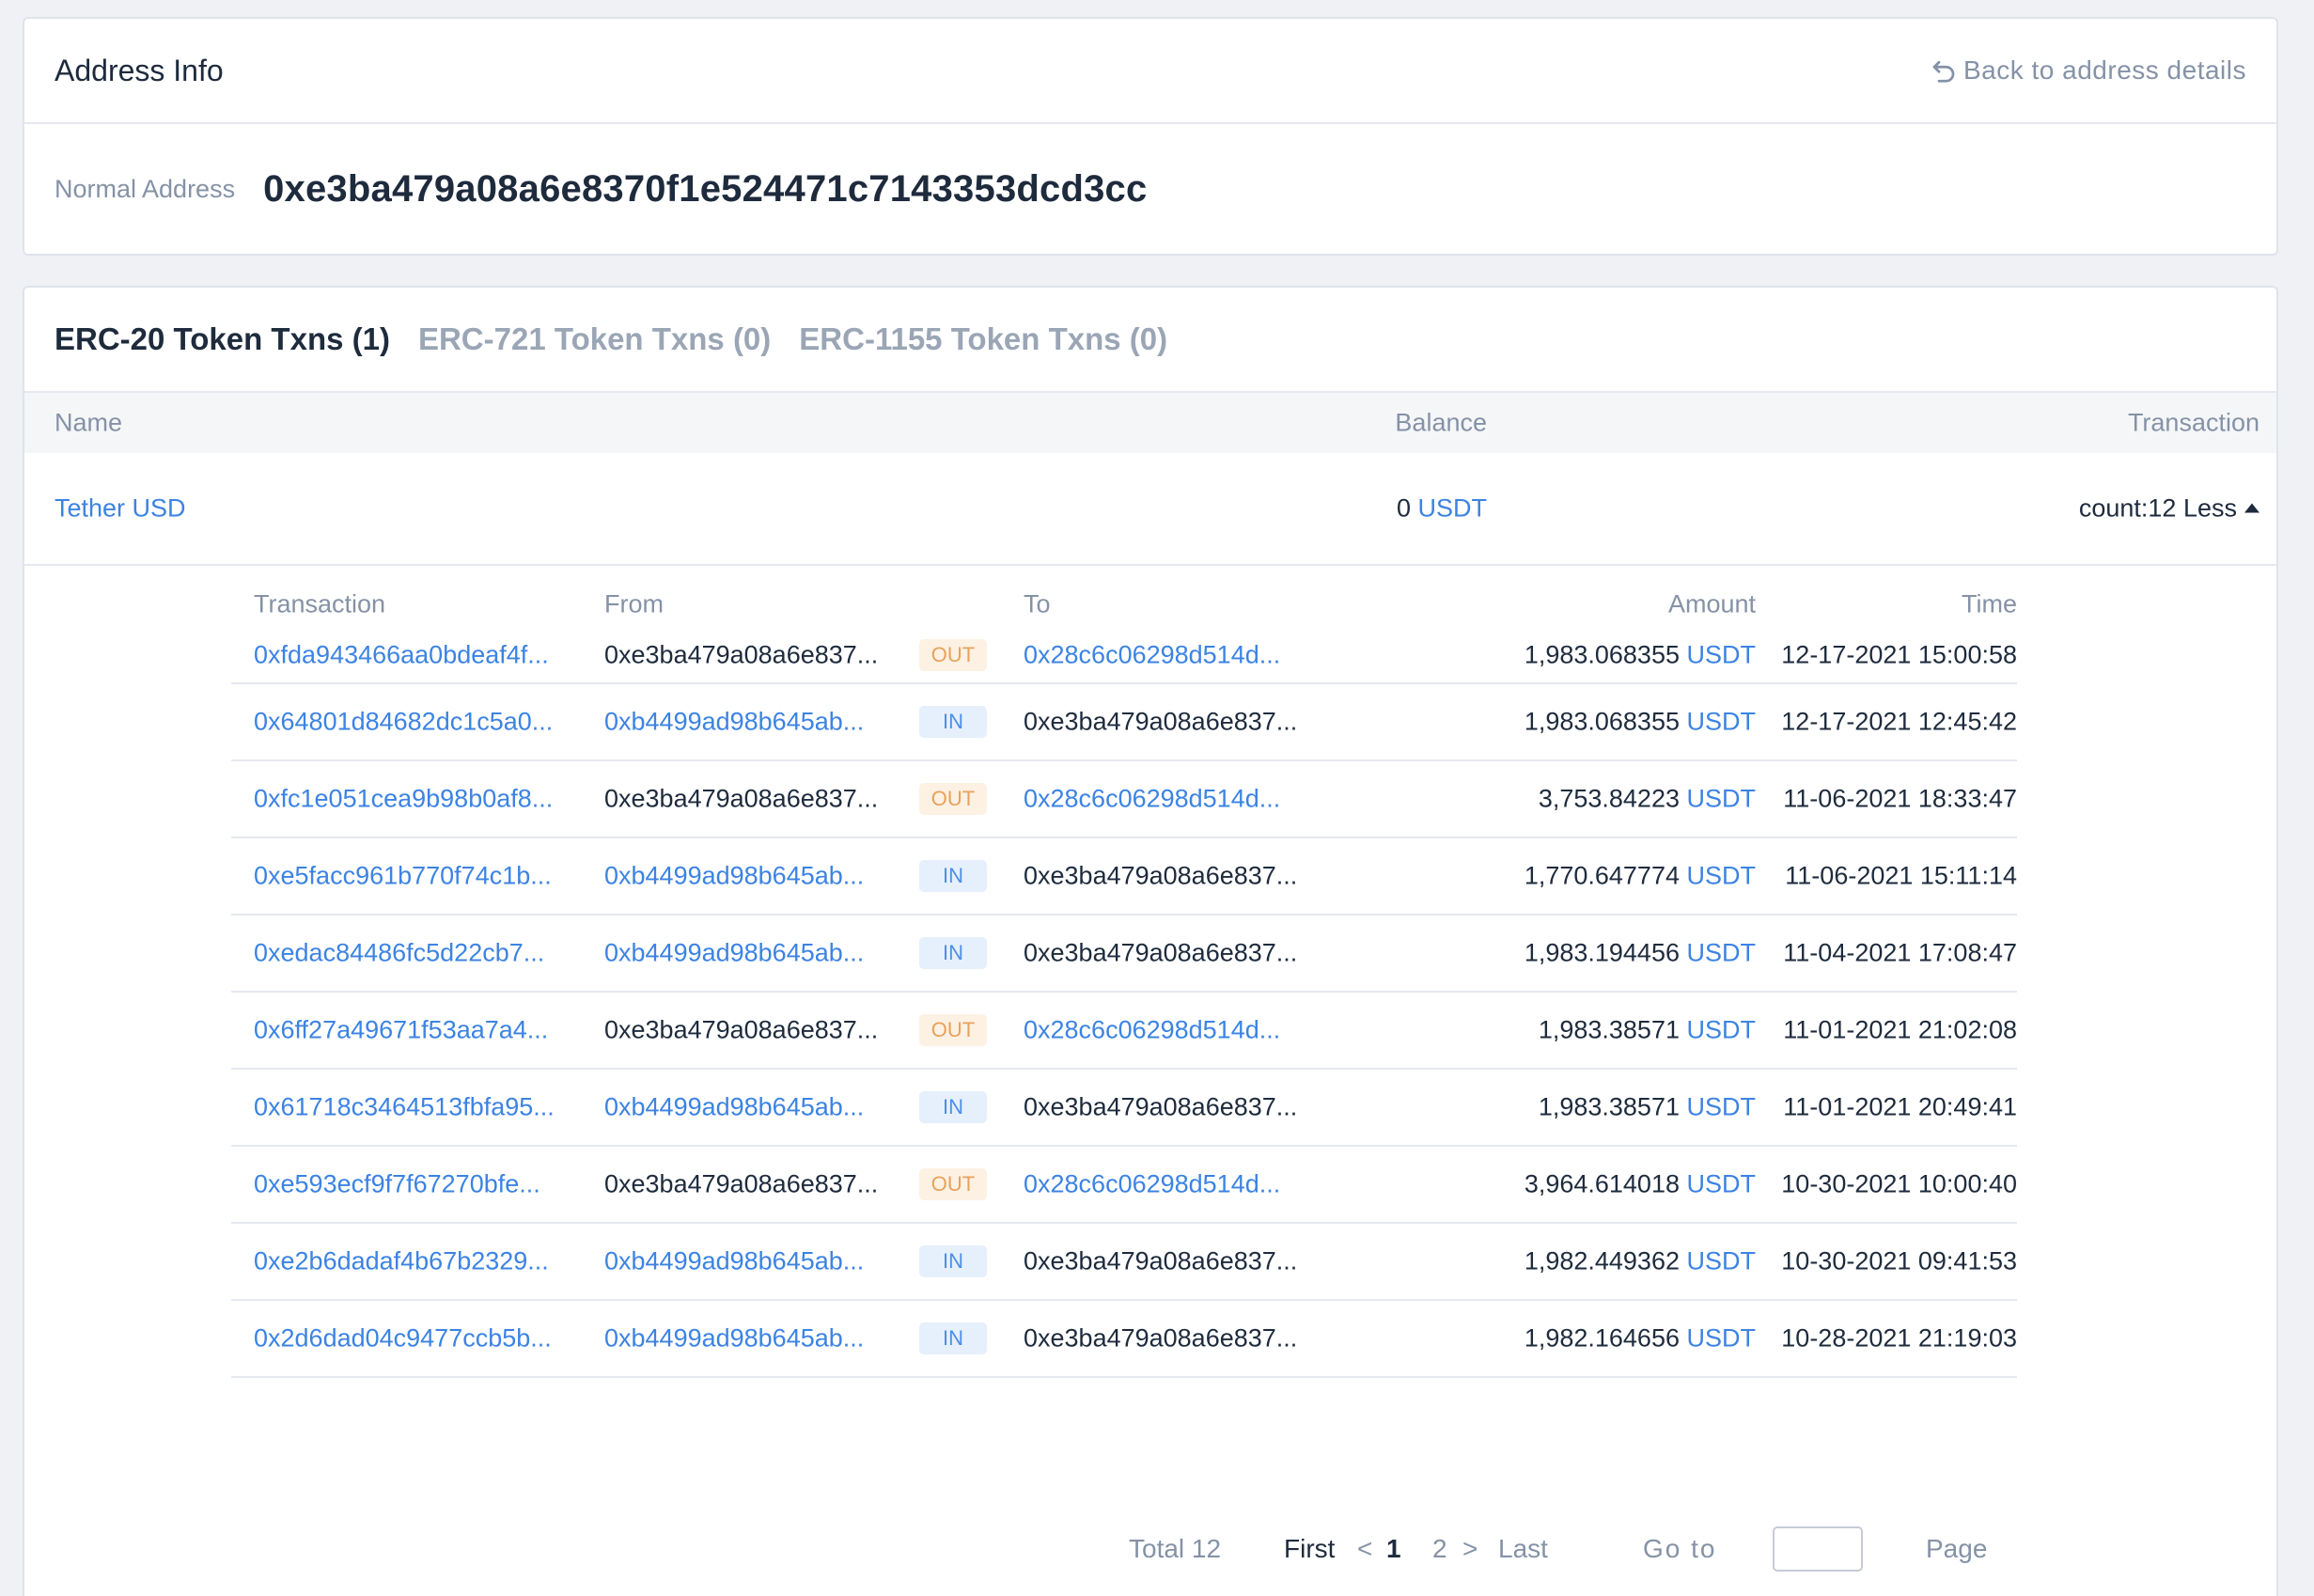  Describe the element at coordinates (1818, 1549) in the screenshot. I see `pagination-goto-input` at that location.